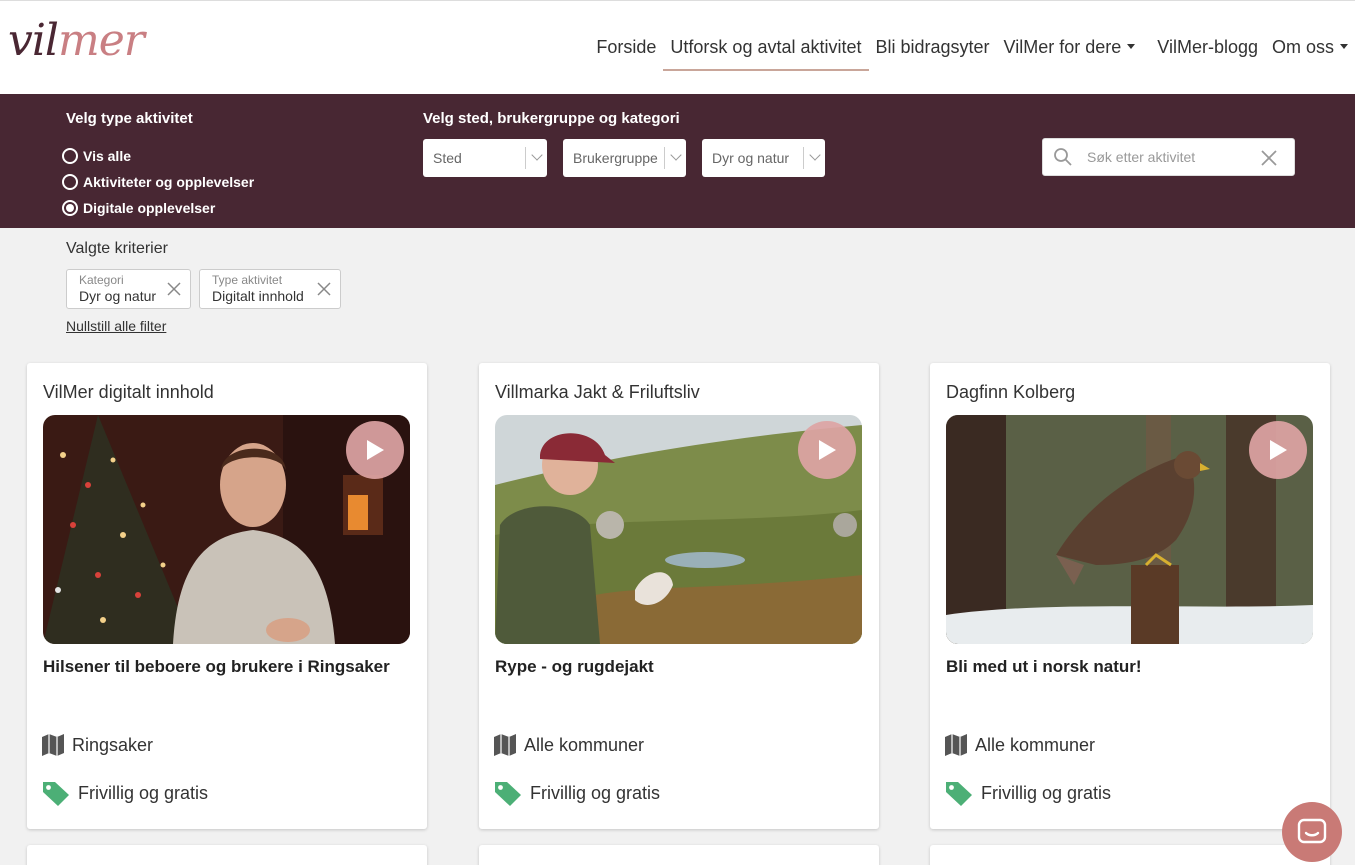 Image resolution: width=1355 pixels, height=865 pixels. I want to click on radio-button-checked, so click(70, 208).